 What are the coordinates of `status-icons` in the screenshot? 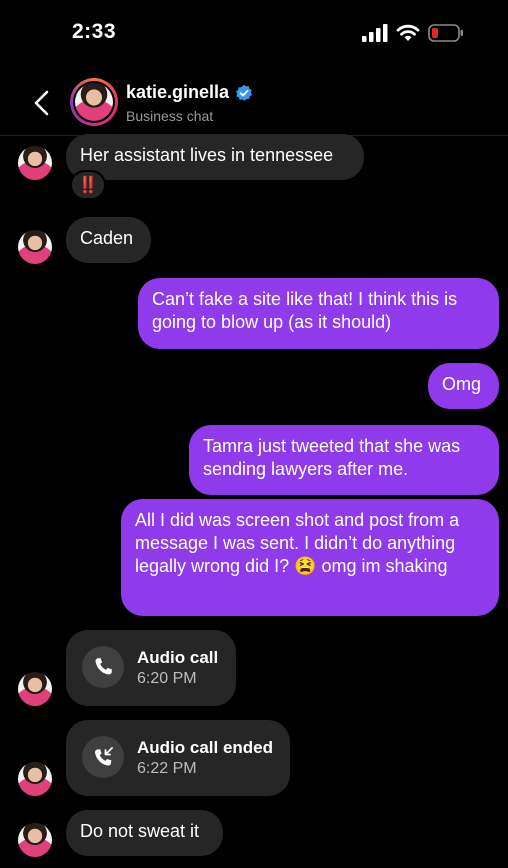 It's located at (413, 33).